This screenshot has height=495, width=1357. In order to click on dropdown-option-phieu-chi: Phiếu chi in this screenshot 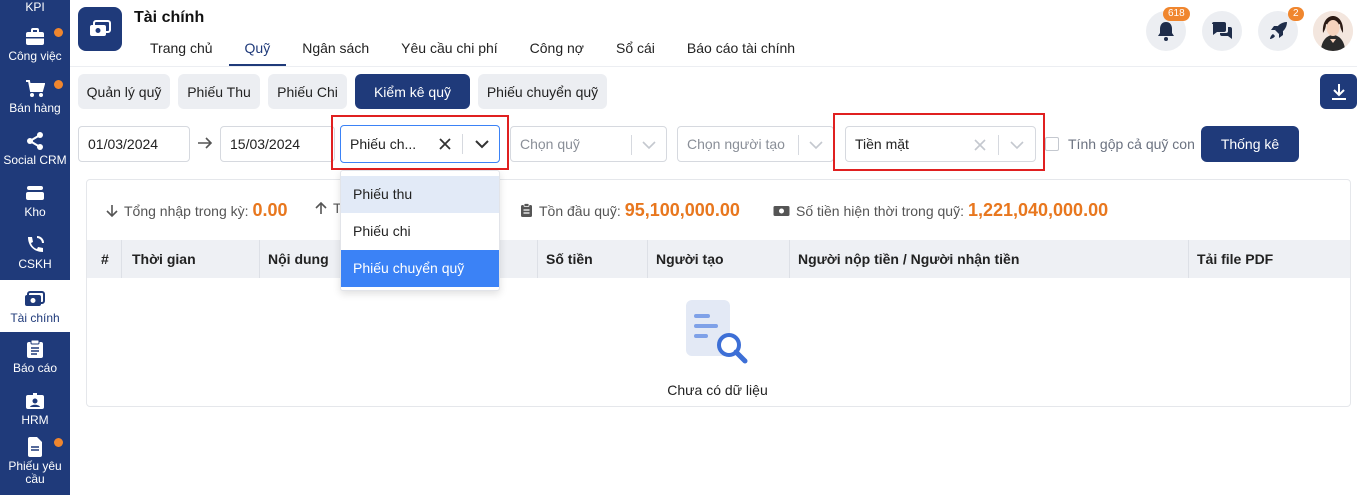, I will do `click(420, 231)`.